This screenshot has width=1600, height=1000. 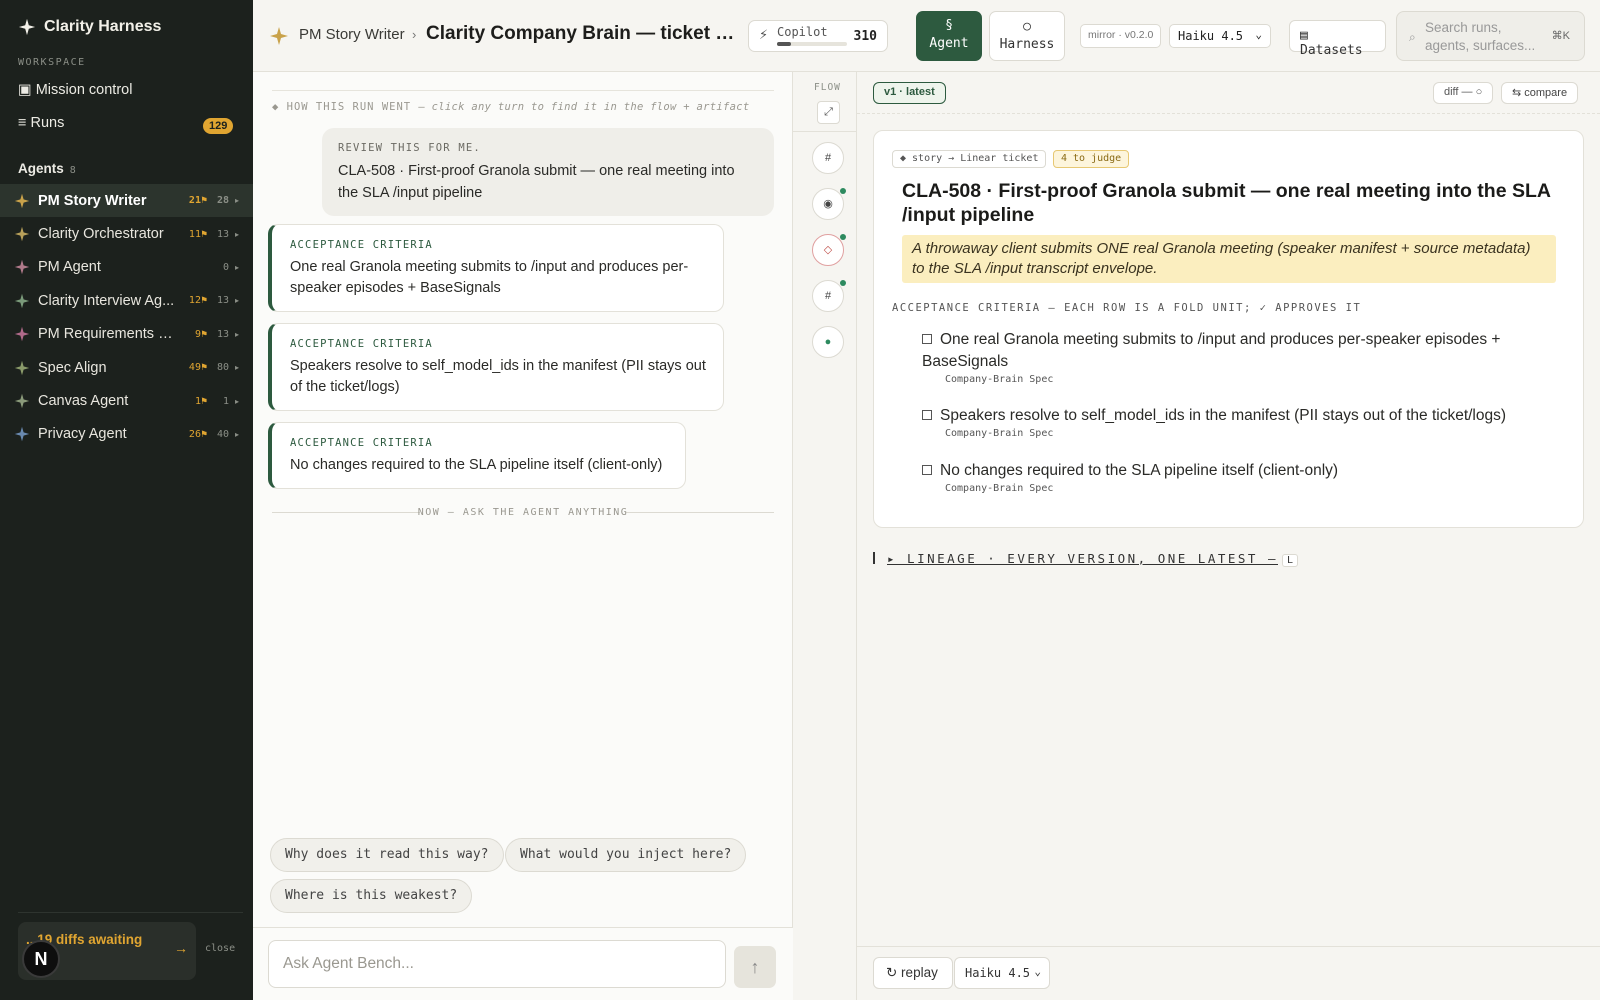 I want to click on agent-run-count: 28, so click(x=222, y=201).